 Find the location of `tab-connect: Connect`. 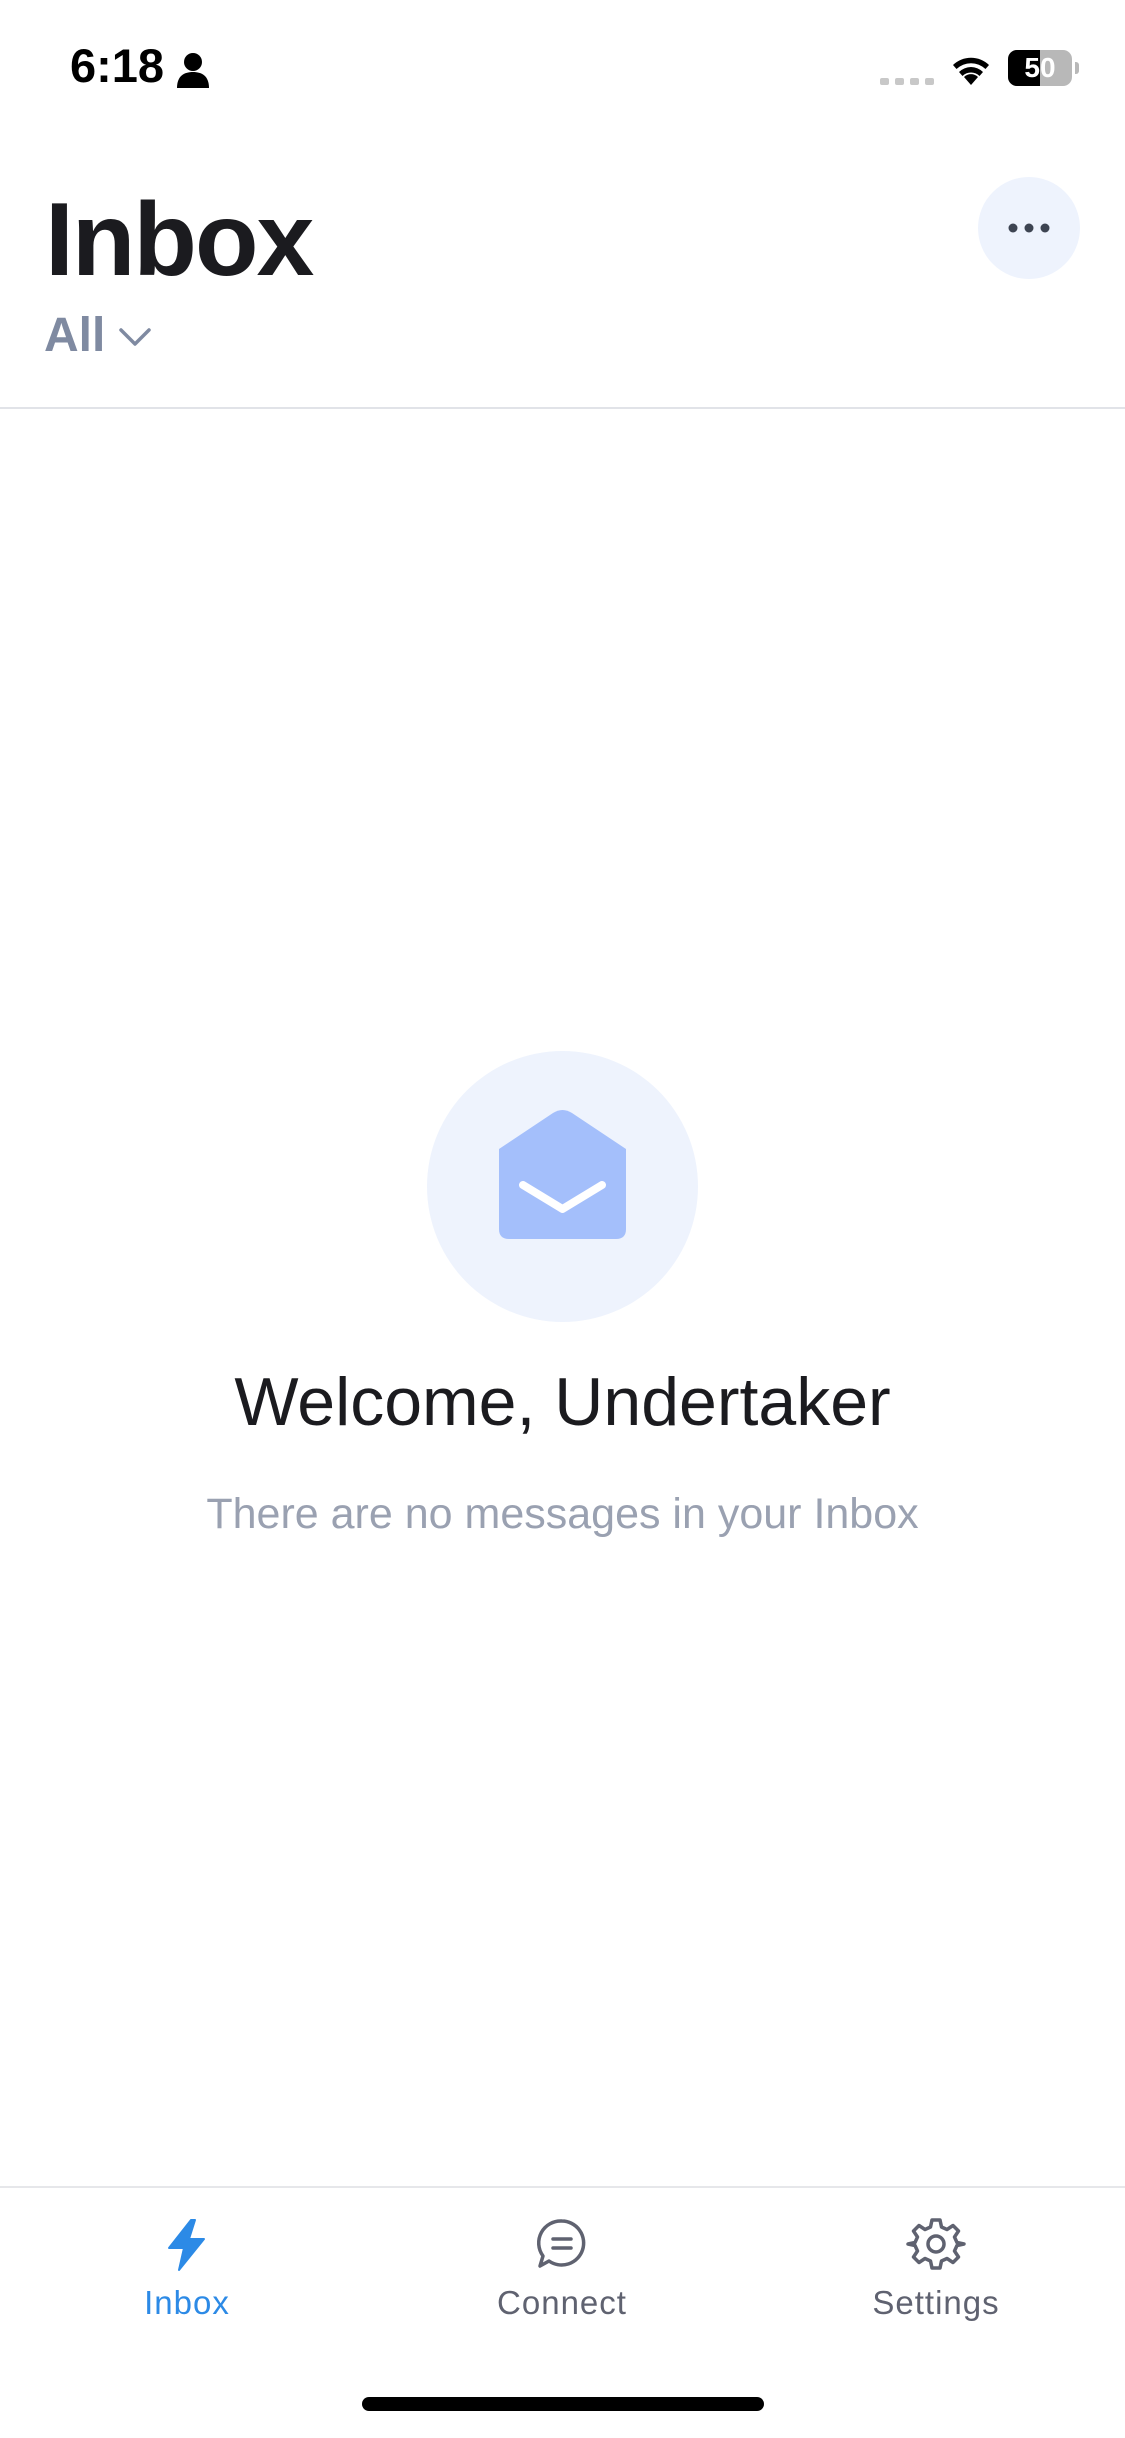

tab-connect: Connect is located at coordinates (562, 2274).